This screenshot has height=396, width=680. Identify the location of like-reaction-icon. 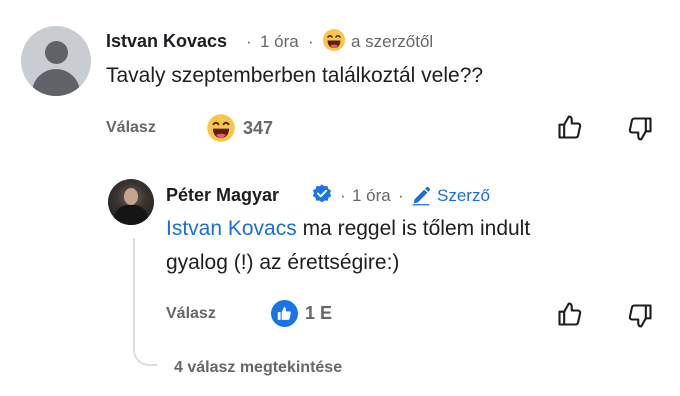
(284, 313).